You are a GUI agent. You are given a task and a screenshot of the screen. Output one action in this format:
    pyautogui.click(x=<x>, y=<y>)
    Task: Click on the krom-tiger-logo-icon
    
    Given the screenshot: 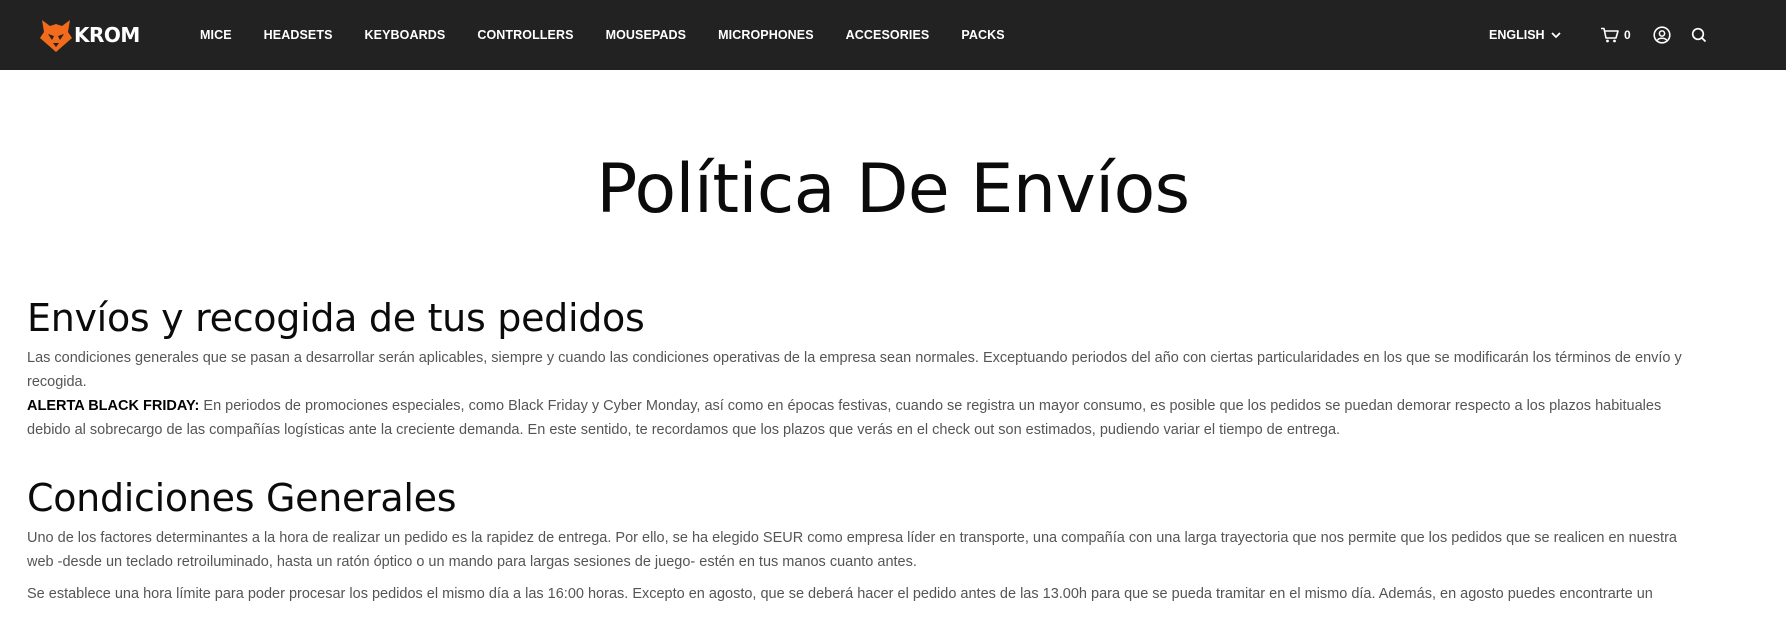 What is the action you would take?
    pyautogui.click(x=56, y=36)
    